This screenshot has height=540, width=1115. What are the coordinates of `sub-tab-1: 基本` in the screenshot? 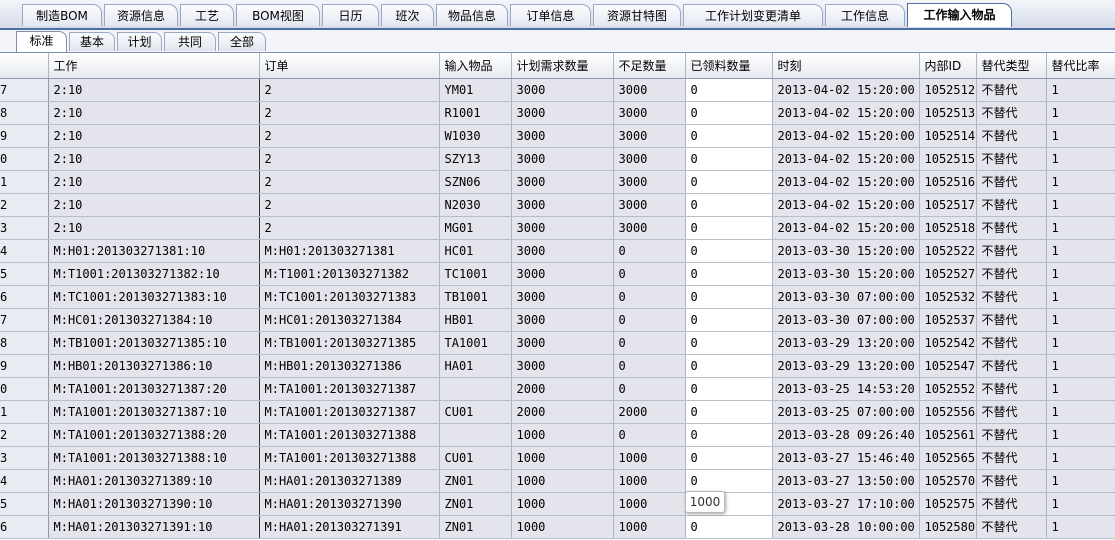 It's located at (92, 41).